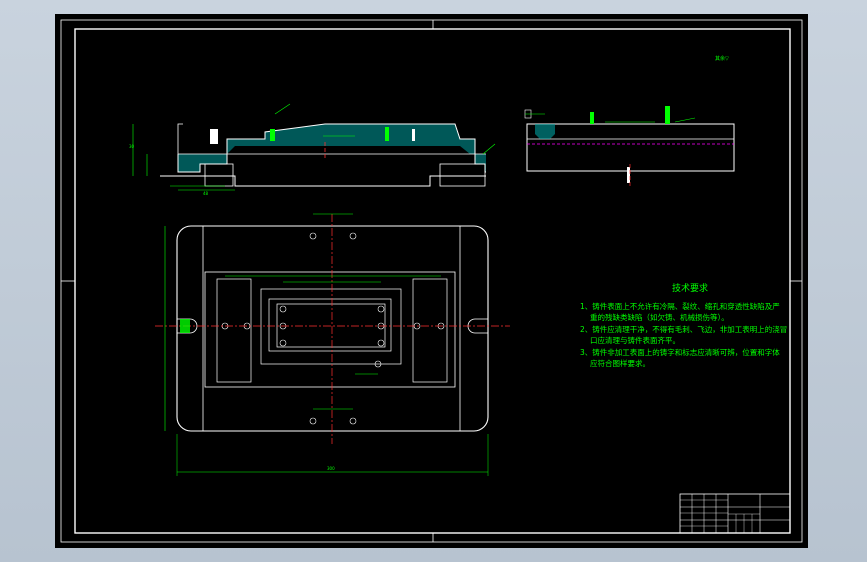 Image resolution: width=867 pixels, height=562 pixels. Describe the element at coordinates (680, 306) in the screenshot. I see `requirement-line: 1、铸件表面上不允许有冷隔、裂纹、缩孔和穿透性缺陷及严` at that location.